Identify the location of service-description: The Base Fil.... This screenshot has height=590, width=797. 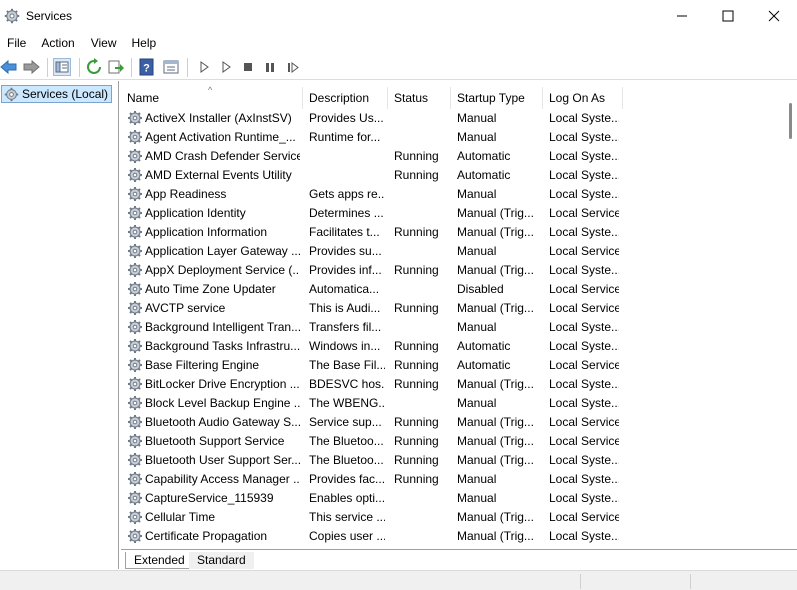
(347, 365).